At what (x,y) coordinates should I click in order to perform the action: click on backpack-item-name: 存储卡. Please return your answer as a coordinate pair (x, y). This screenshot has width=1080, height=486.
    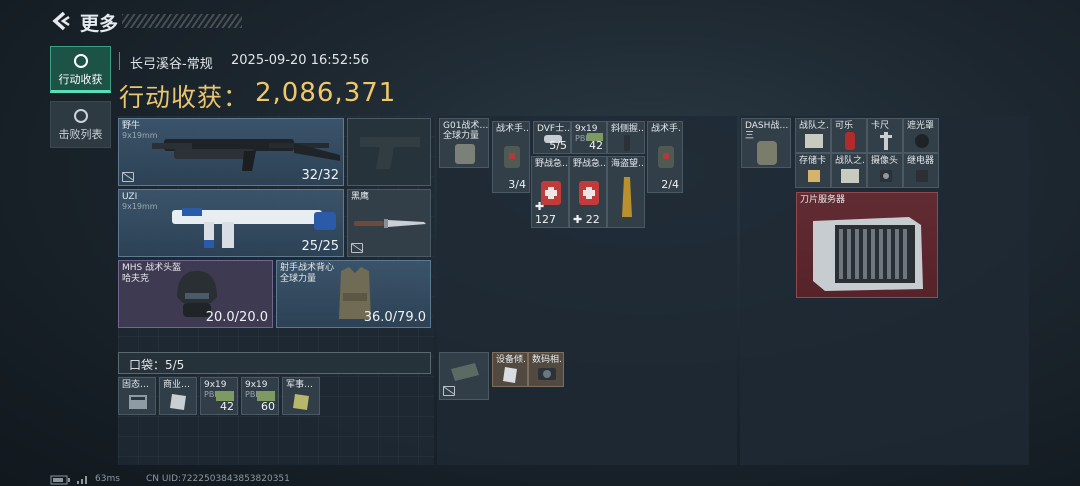
    Looking at the image, I should click on (813, 161).